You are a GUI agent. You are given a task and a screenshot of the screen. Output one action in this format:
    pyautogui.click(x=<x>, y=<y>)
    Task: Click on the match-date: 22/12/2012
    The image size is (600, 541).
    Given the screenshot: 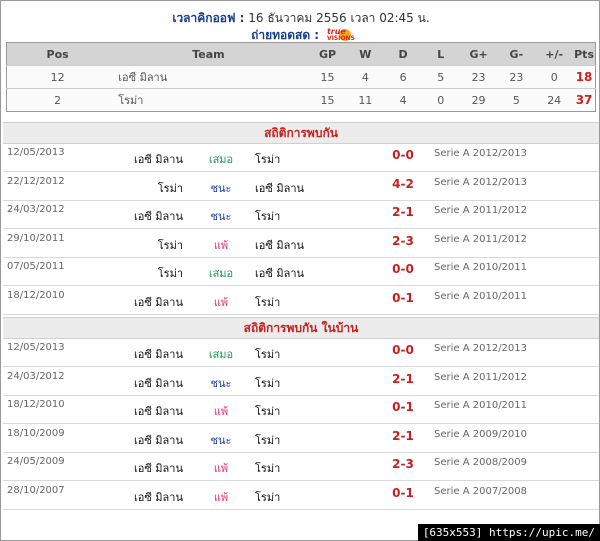 What is the action you would take?
    pyautogui.click(x=36, y=181)
    